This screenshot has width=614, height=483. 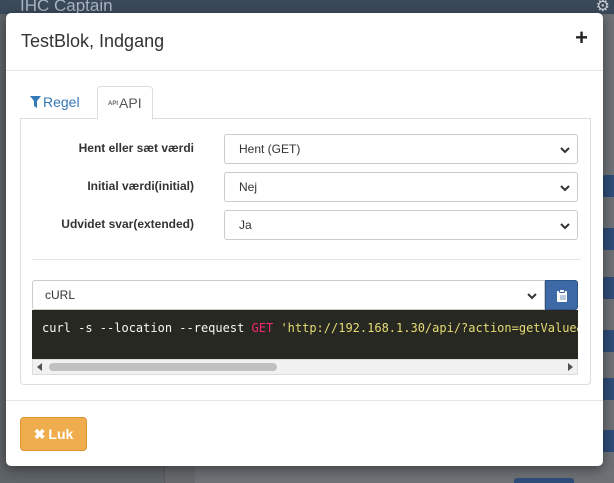 What do you see at coordinates (245, 225) in the screenshot?
I see `extended-select-value: Ja` at bounding box center [245, 225].